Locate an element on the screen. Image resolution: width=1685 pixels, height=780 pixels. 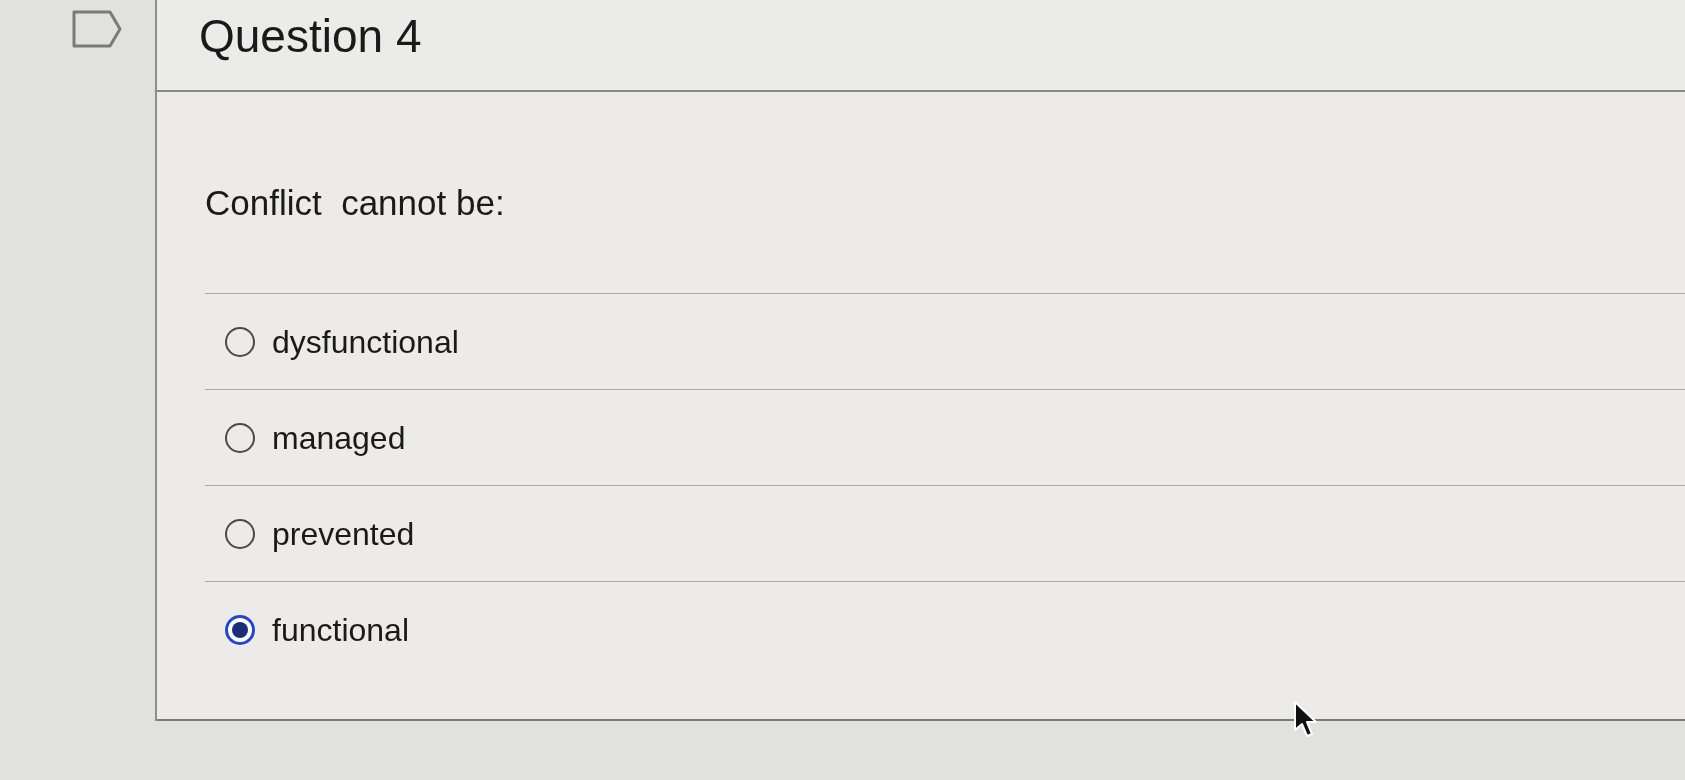
option-label: functional is located at coordinates (340, 629).